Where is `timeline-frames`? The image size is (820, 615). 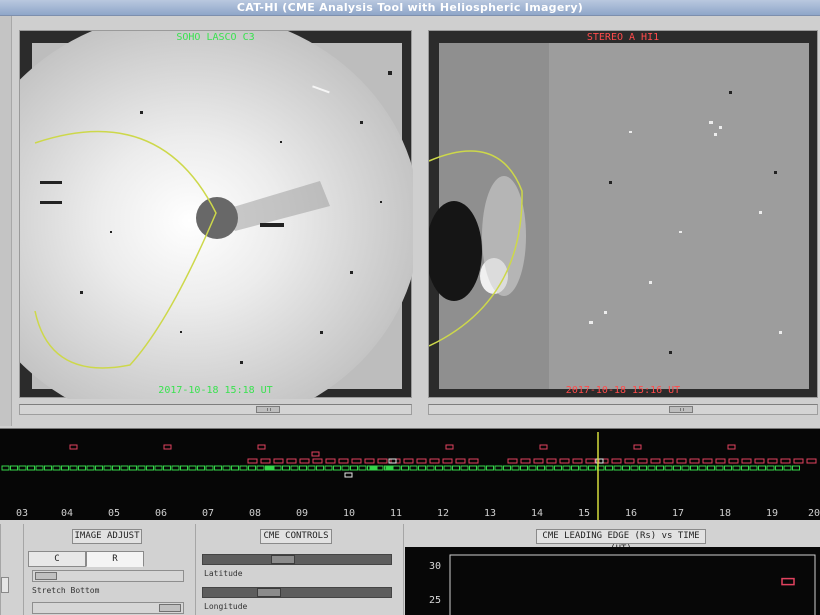 timeline-frames is located at coordinates (410, 475).